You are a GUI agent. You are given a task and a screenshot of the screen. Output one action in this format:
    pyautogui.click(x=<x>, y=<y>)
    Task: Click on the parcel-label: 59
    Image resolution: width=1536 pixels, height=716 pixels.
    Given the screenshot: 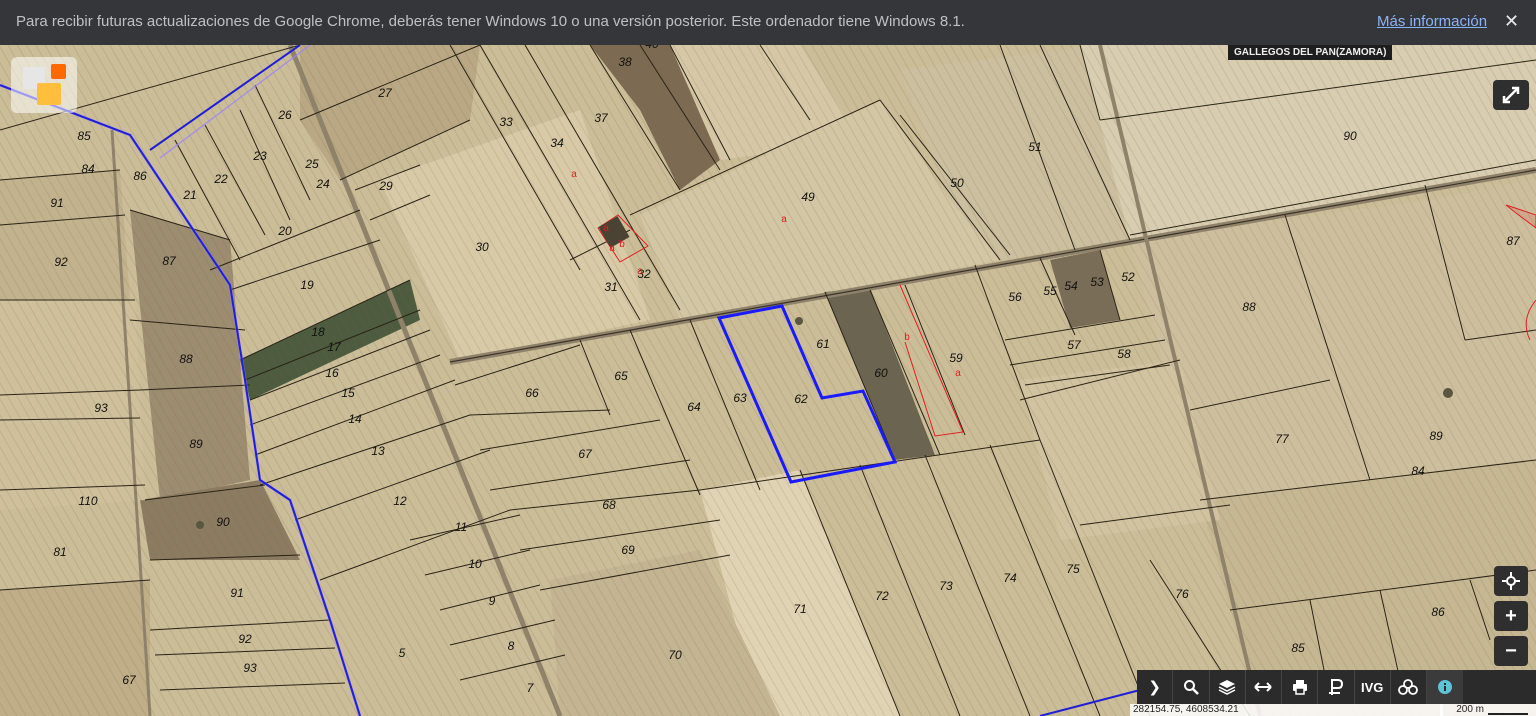 What is the action you would take?
    pyautogui.click(x=956, y=358)
    